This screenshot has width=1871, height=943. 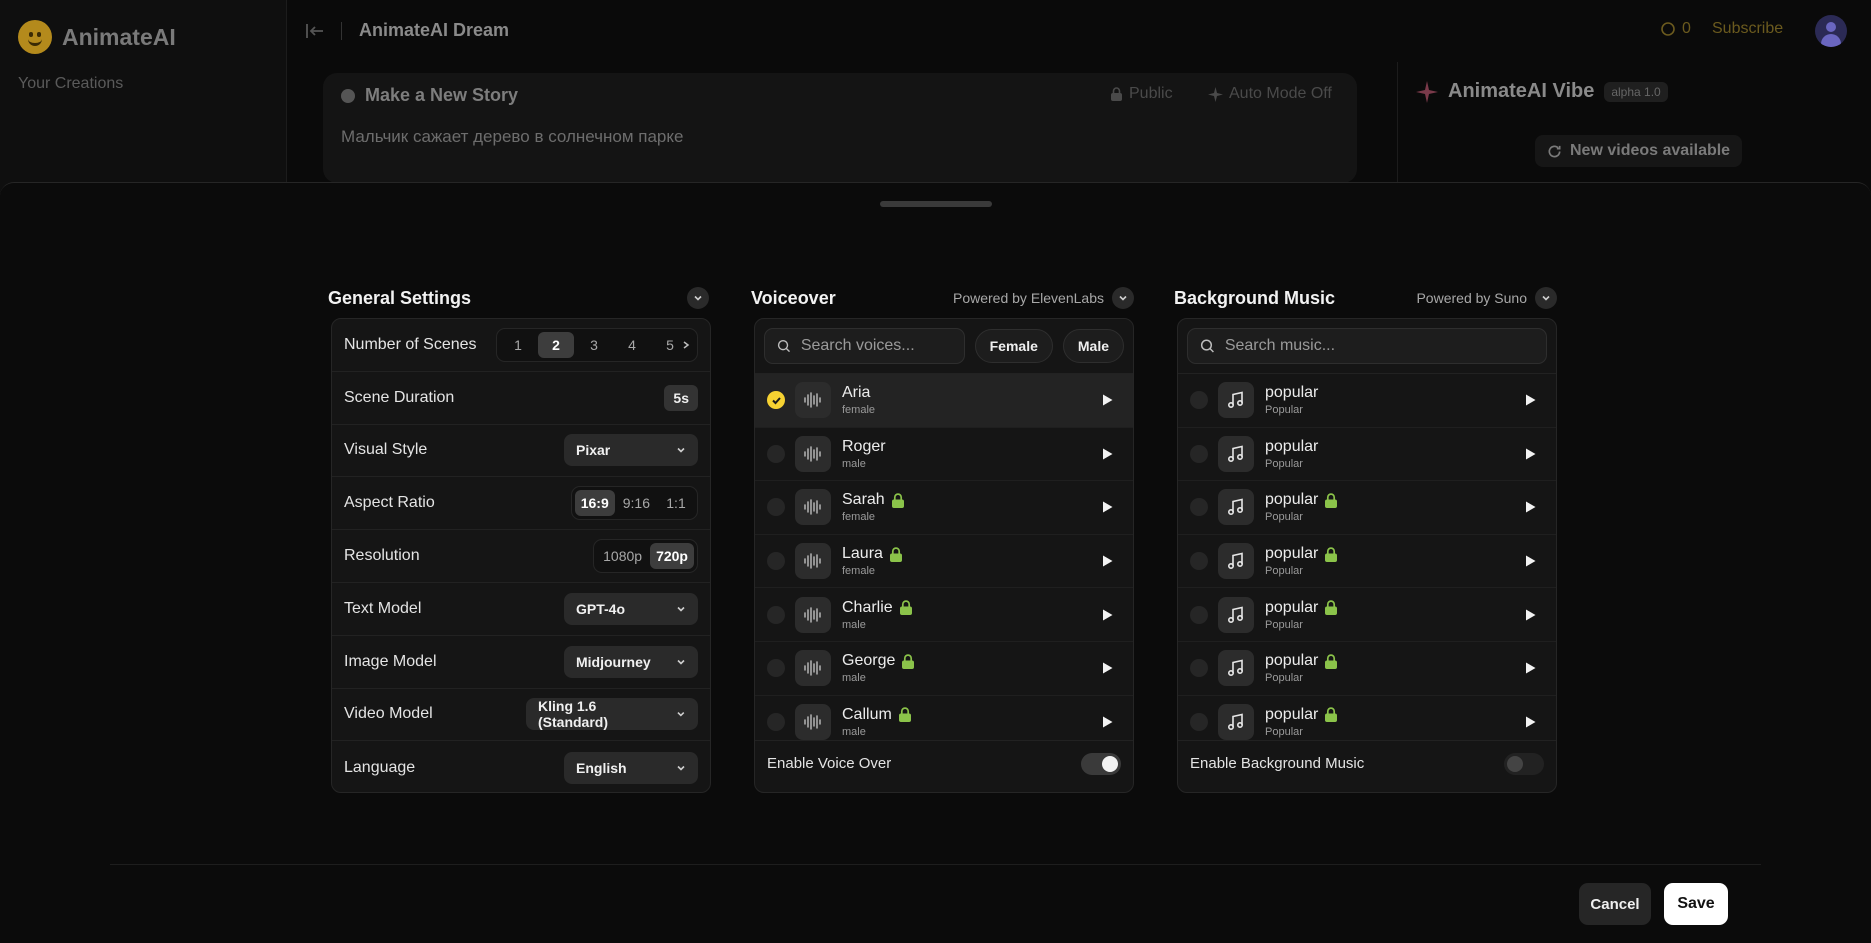 I want to click on visual-style-dropdown: Pixar, so click(x=631, y=450).